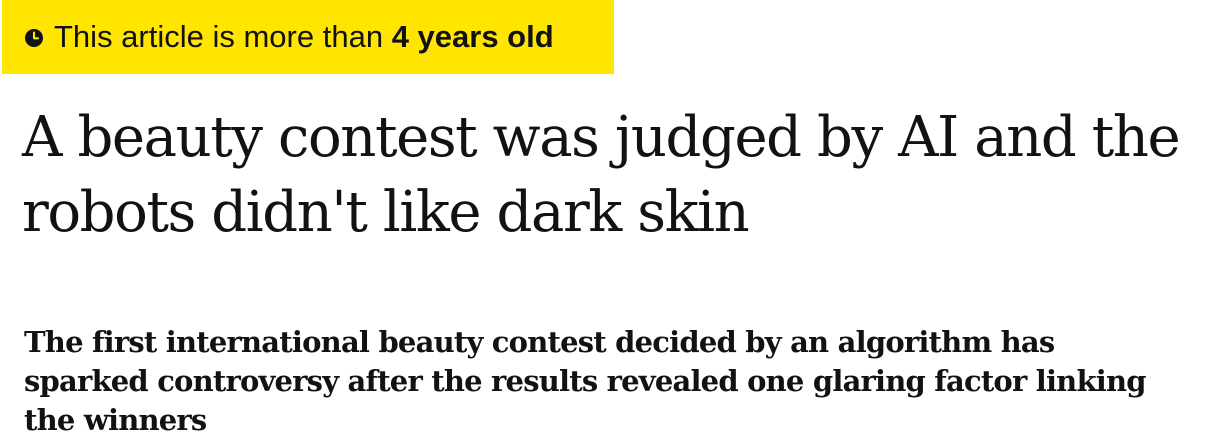 The image size is (1219, 444). Describe the element at coordinates (219, 36) in the screenshot. I see `age-warning-prefix: This article is more than` at that location.